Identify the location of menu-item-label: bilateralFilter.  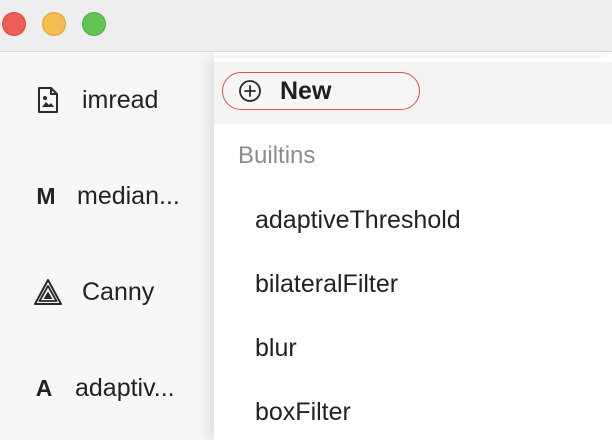
(327, 283).